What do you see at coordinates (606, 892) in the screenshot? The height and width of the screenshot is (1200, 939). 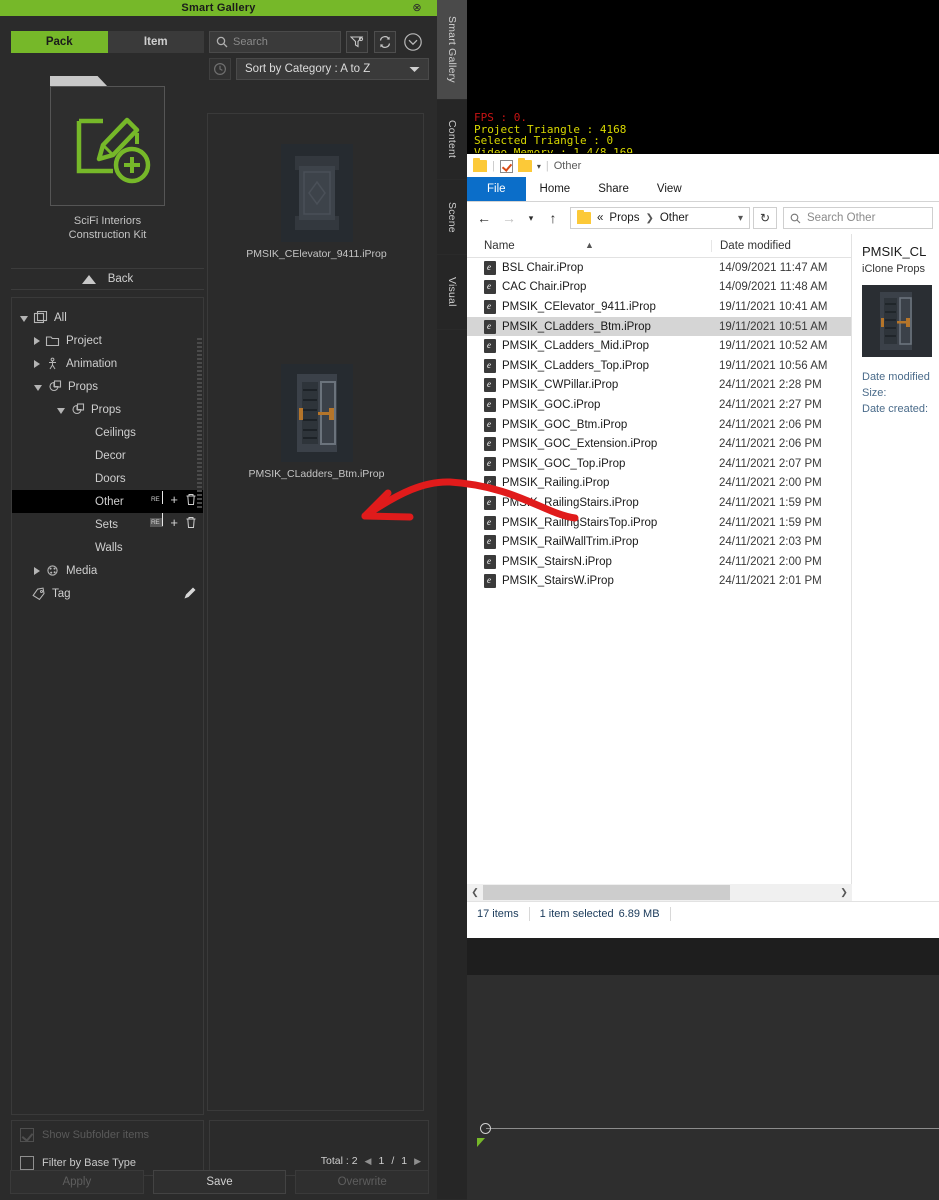 I see `scrollbar-thumb` at bounding box center [606, 892].